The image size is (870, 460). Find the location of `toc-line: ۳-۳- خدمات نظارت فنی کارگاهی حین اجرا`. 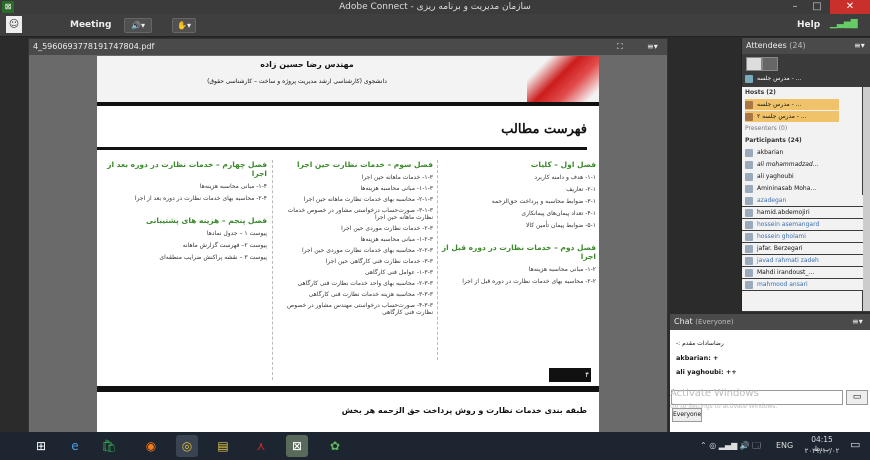

toc-line: ۳-۳- خدمات نظارت فنی کارگاهی حین اجرا is located at coordinates (379, 261).